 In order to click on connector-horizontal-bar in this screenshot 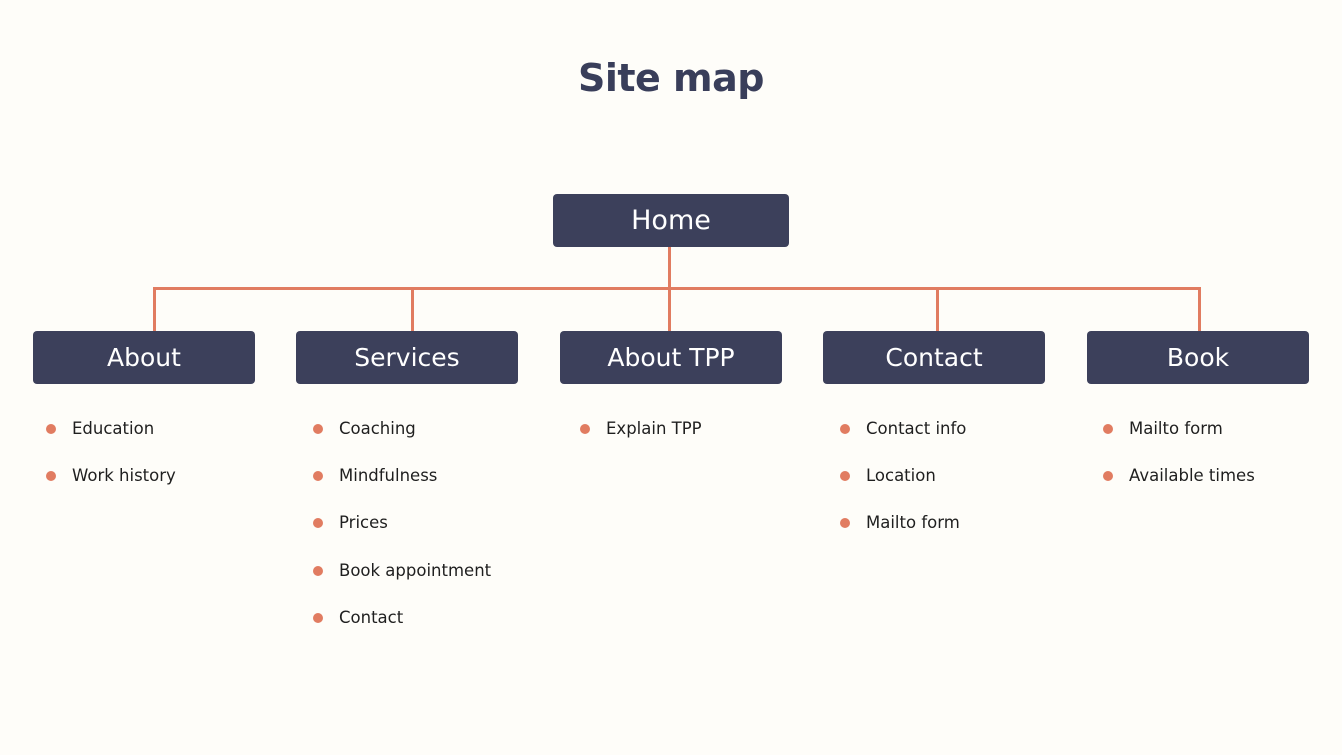, I will do `click(677, 288)`.